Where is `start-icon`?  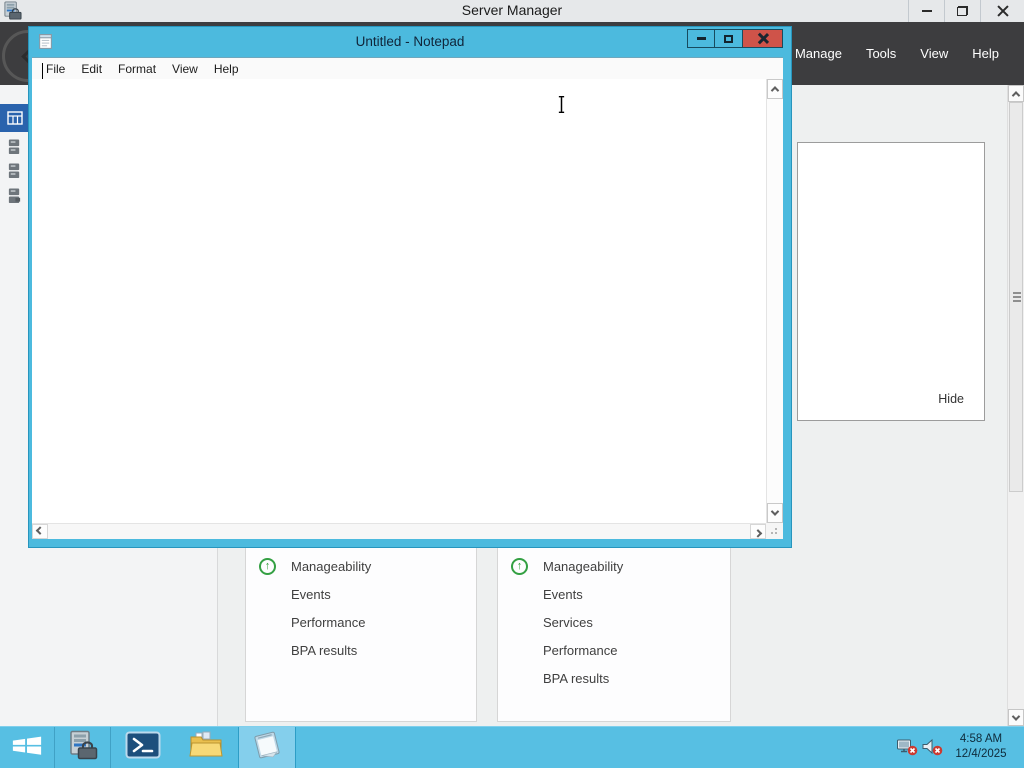 start-icon is located at coordinates (27, 748).